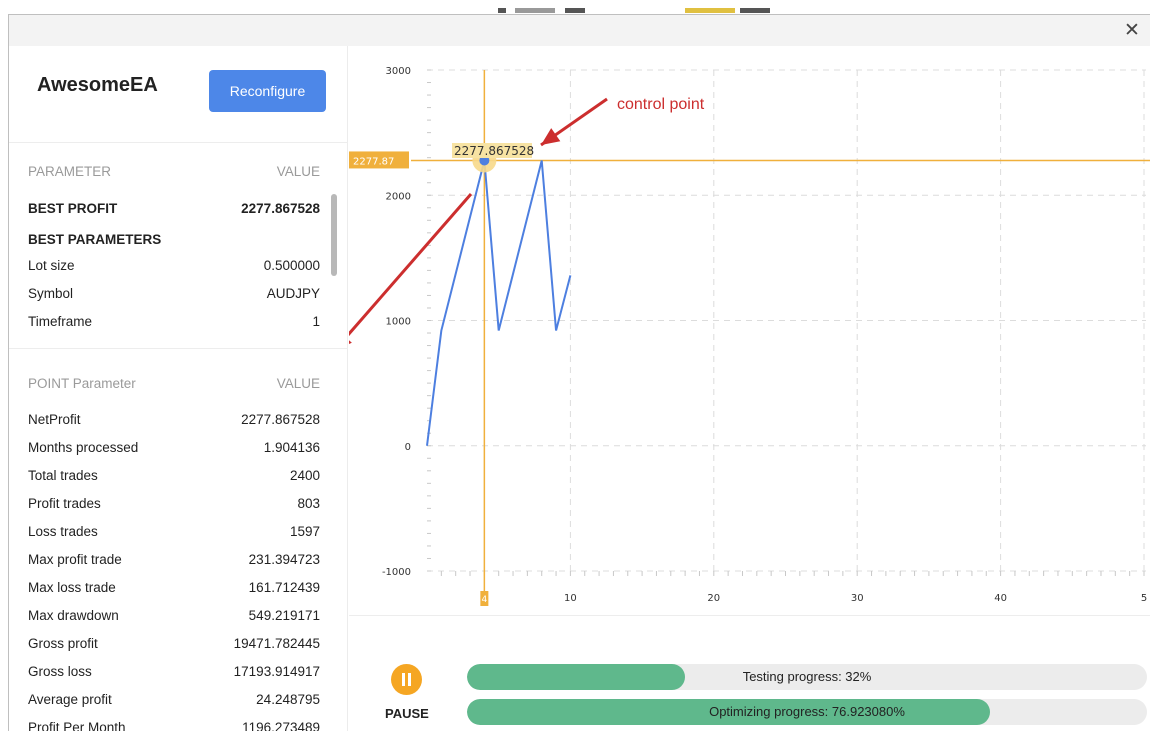  What do you see at coordinates (316, 321) in the screenshot?
I see `param-value: 1` at bounding box center [316, 321].